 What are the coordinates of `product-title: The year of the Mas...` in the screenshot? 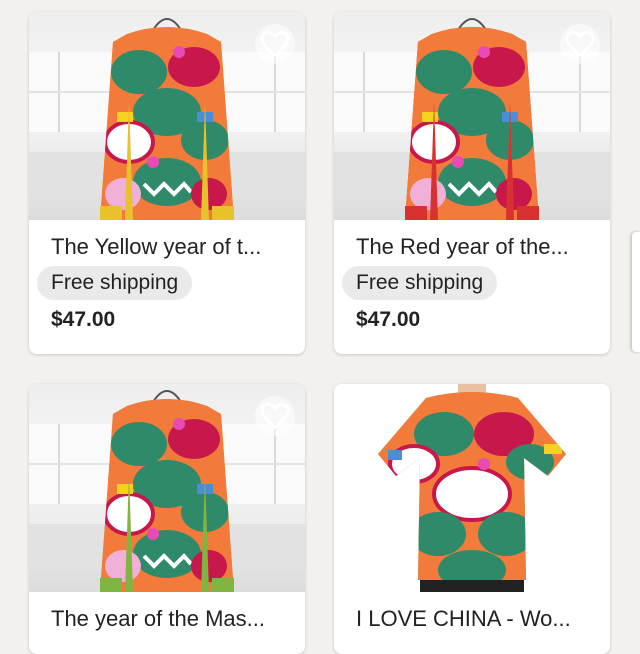 It's located at (171, 619).